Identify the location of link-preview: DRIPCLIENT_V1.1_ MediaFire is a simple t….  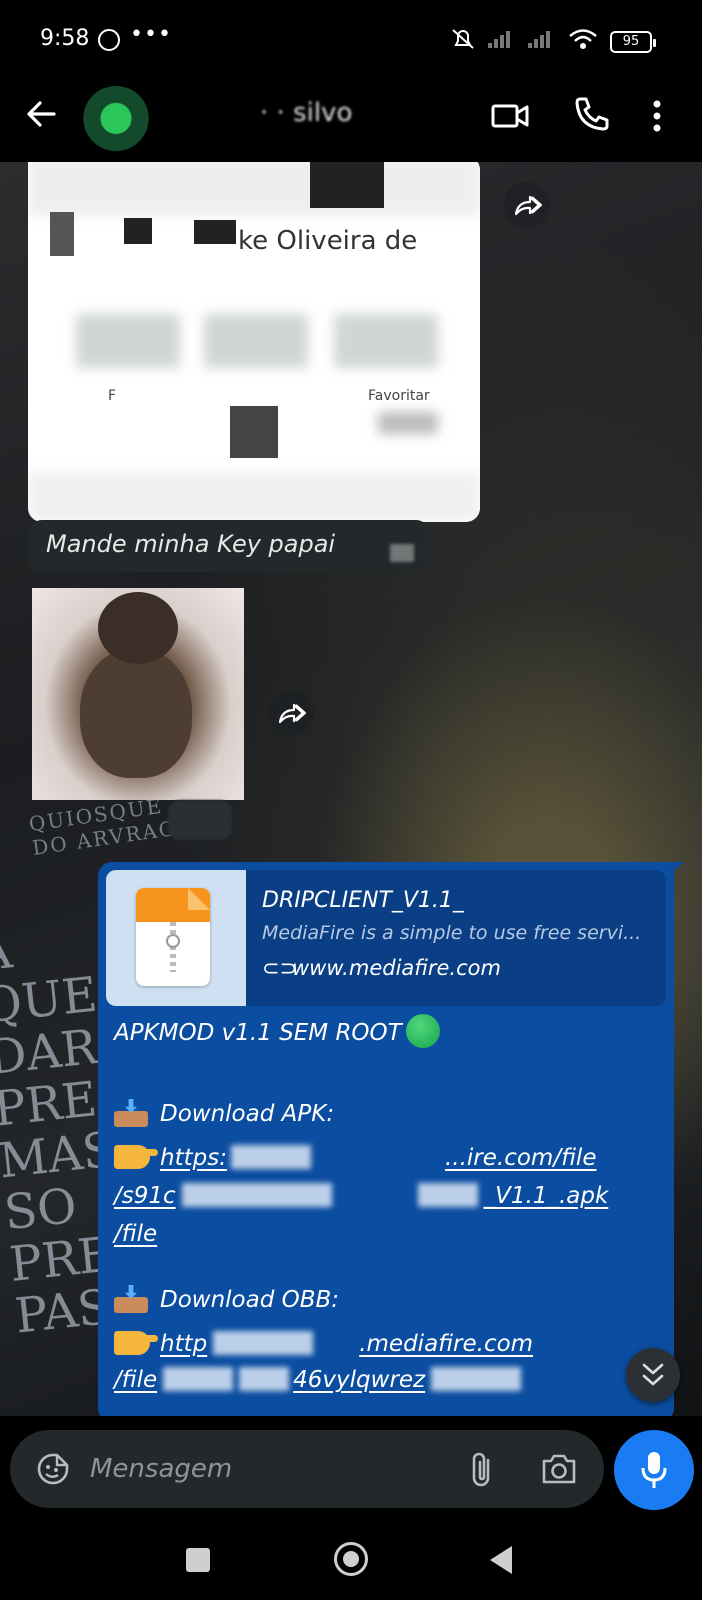
(386, 938).